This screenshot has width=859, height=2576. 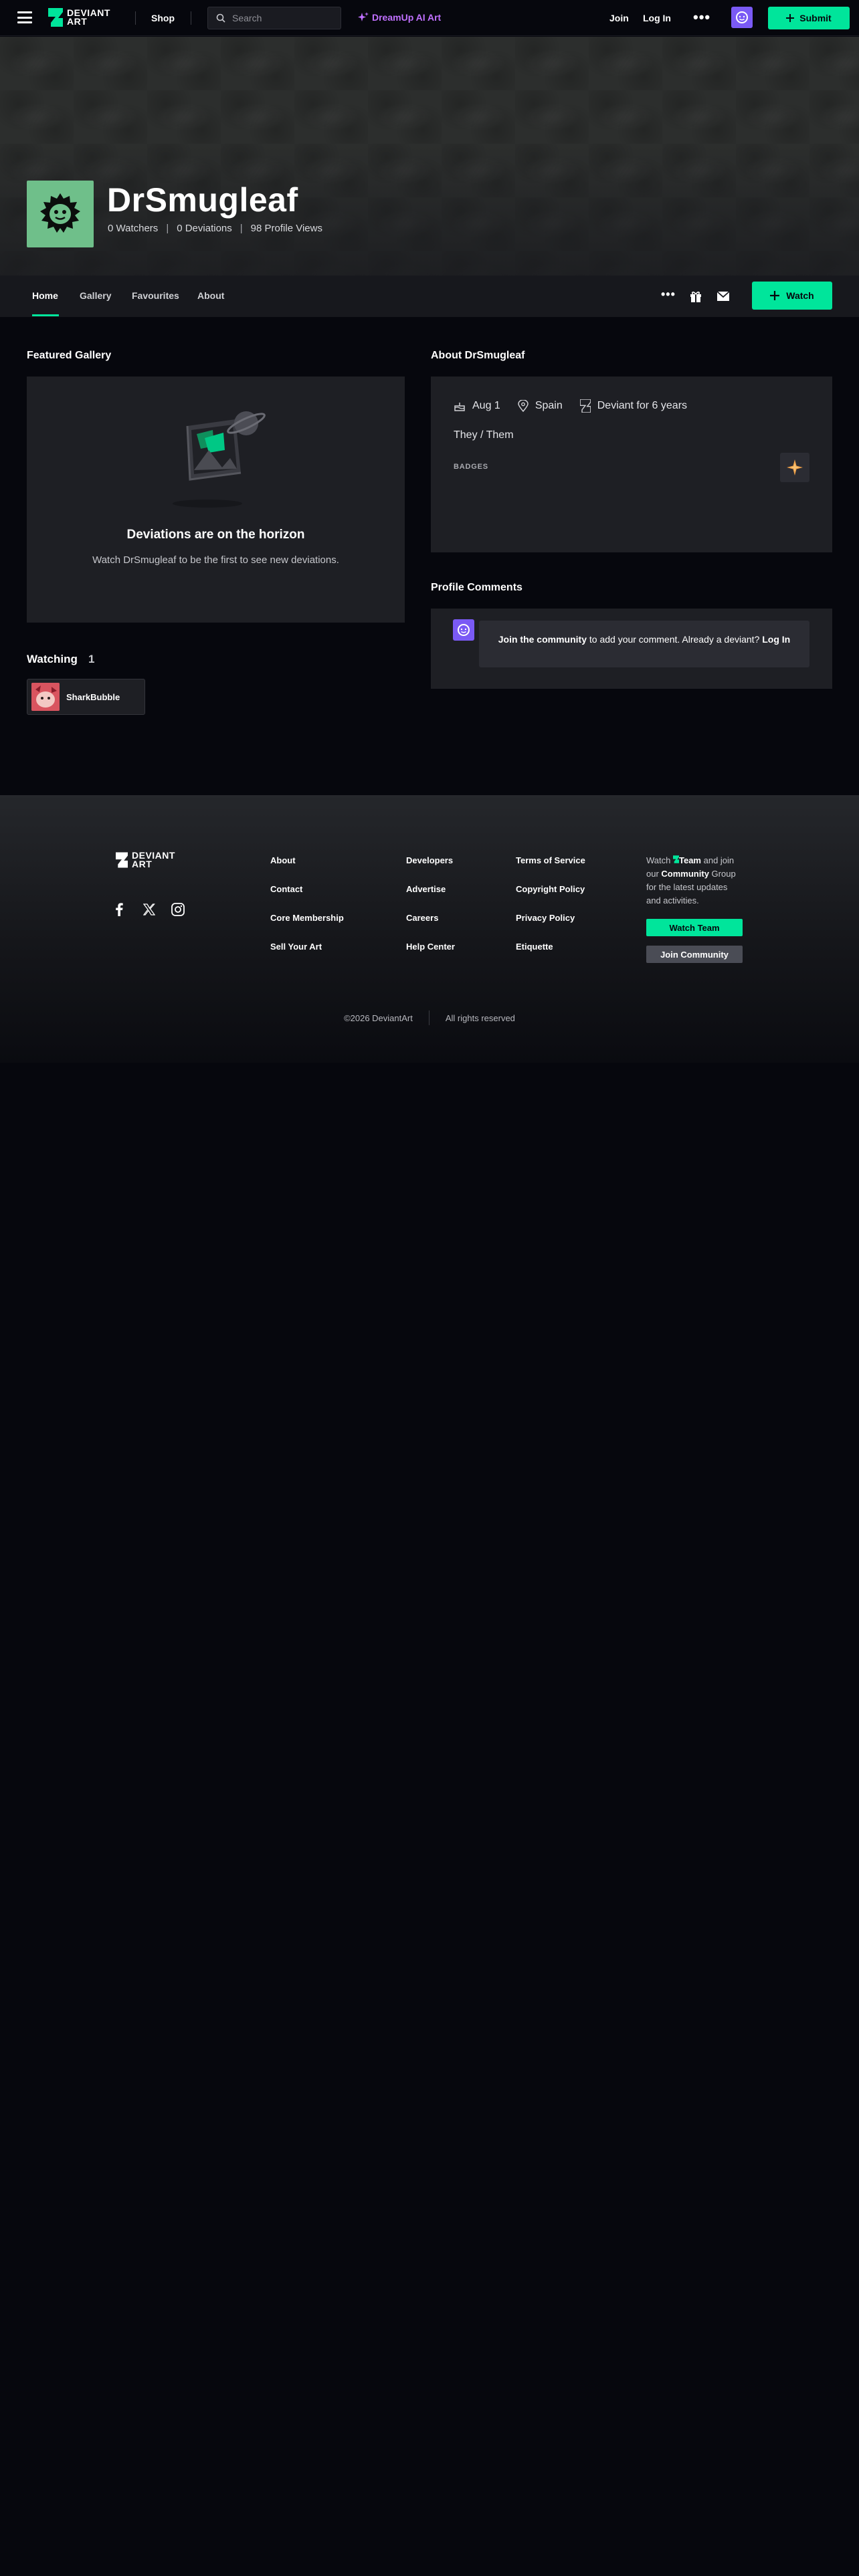 I want to click on footer-link-etiquette: Etiquette, so click(x=551, y=947).